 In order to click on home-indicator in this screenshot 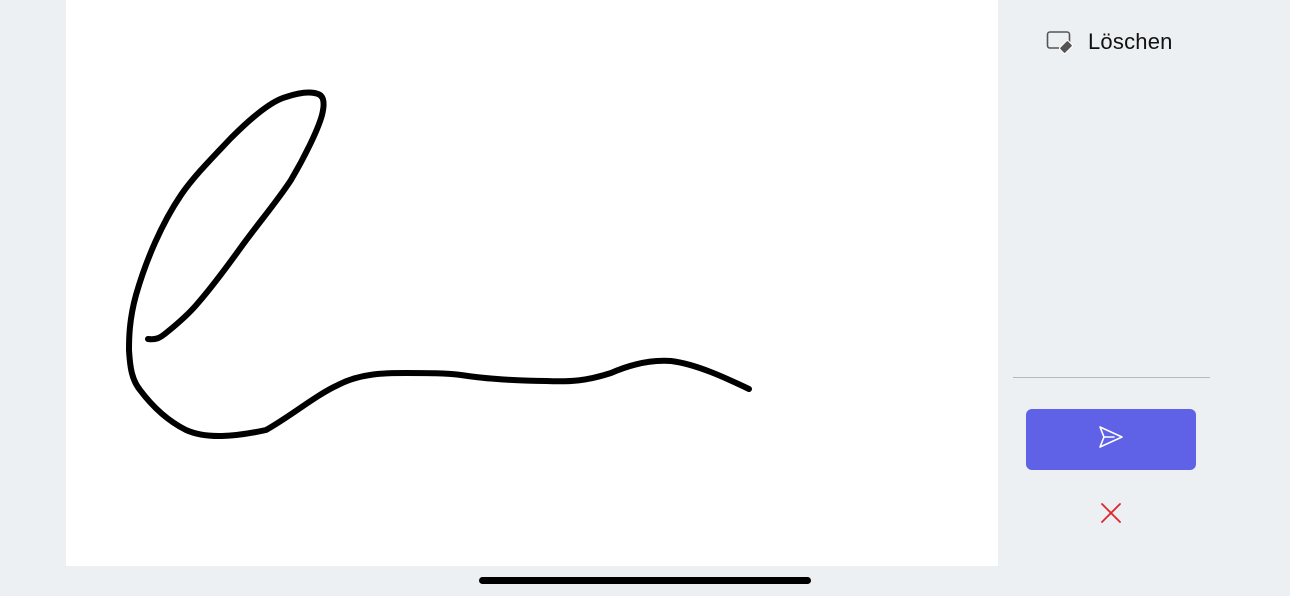, I will do `click(645, 580)`.